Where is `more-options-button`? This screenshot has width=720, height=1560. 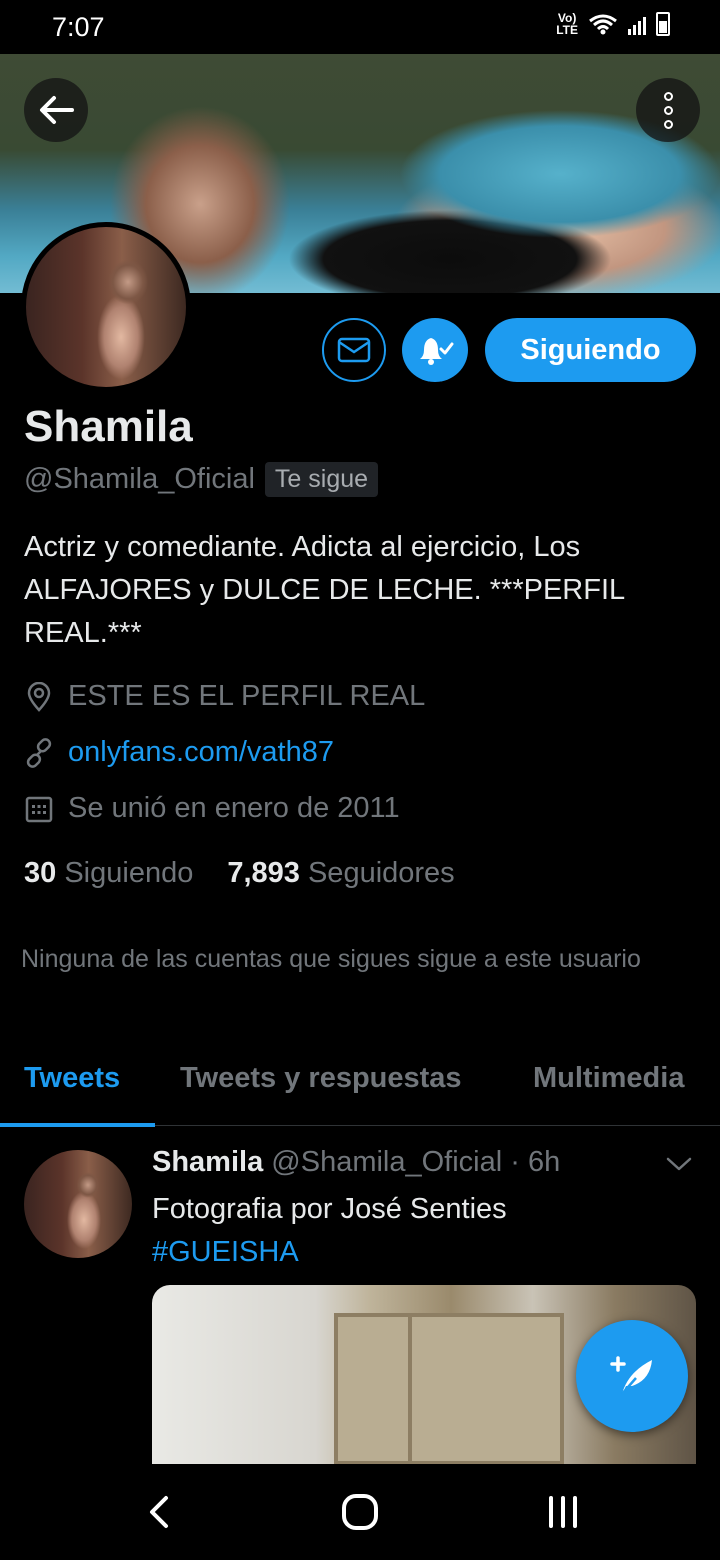
more-options-button is located at coordinates (668, 110).